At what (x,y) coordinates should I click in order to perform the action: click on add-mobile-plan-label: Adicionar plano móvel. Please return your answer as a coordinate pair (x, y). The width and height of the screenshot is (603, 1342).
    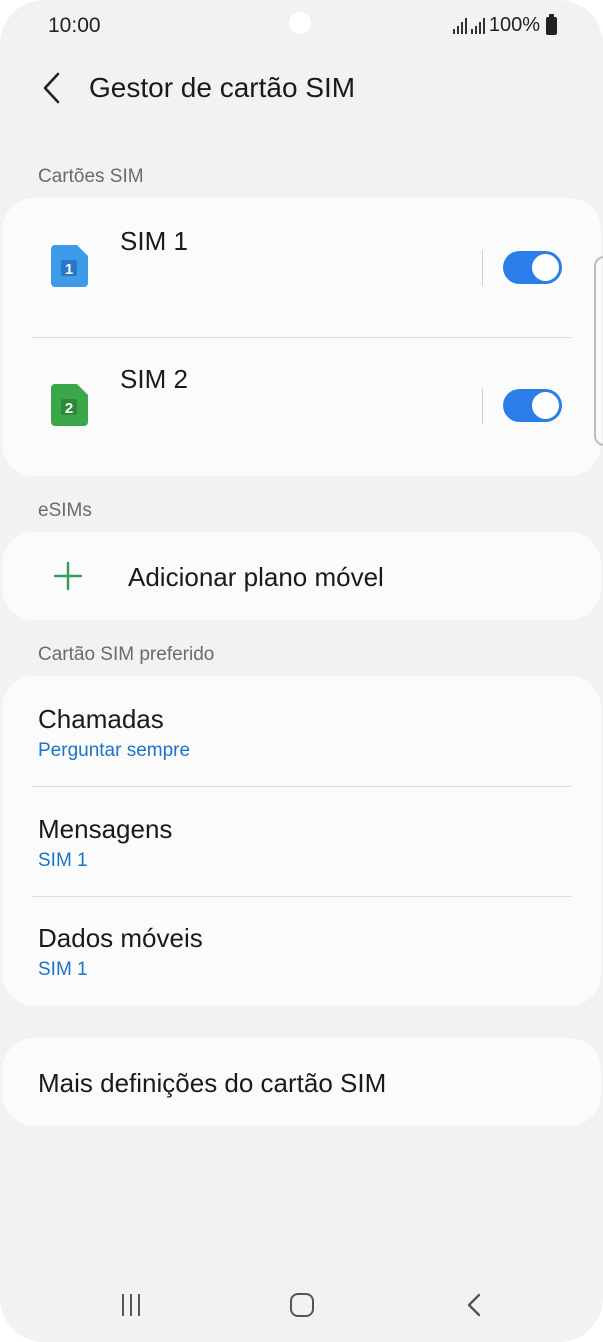
    Looking at the image, I should click on (256, 577).